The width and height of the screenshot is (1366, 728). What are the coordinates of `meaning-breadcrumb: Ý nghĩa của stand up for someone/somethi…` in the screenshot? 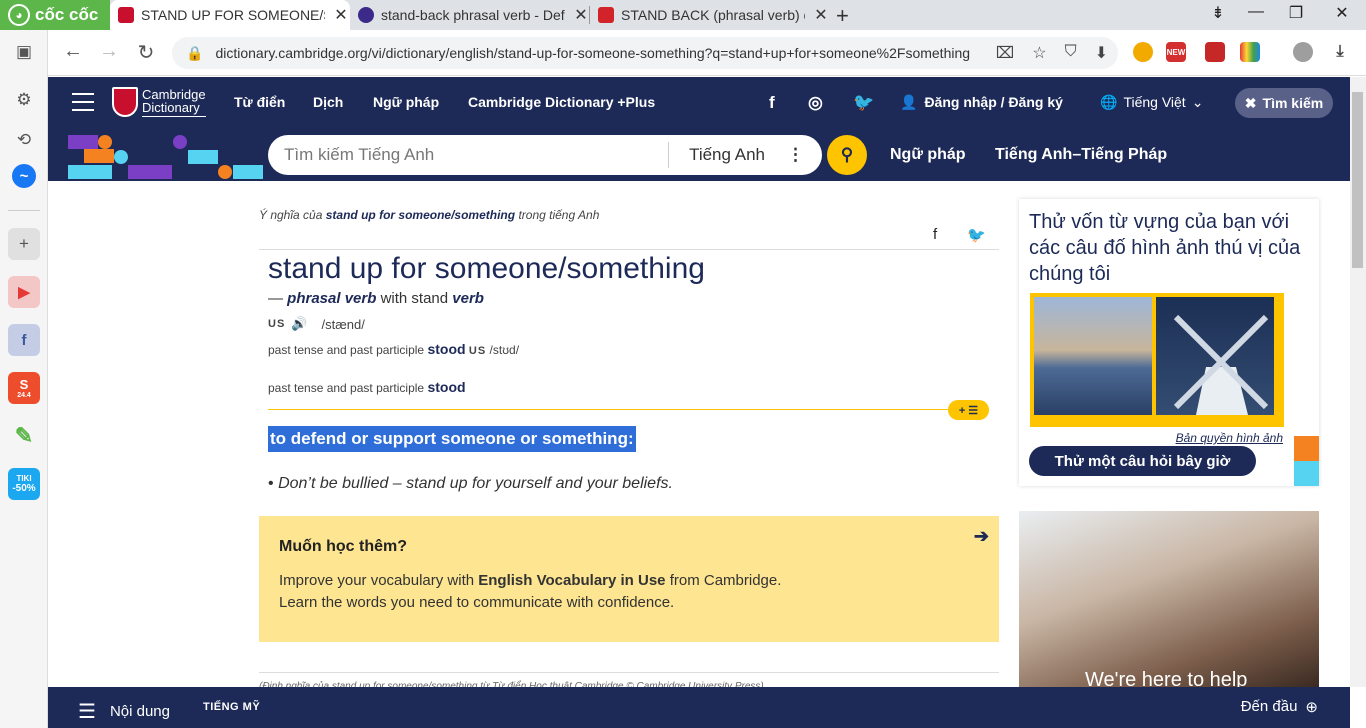 It's located at (429, 215).